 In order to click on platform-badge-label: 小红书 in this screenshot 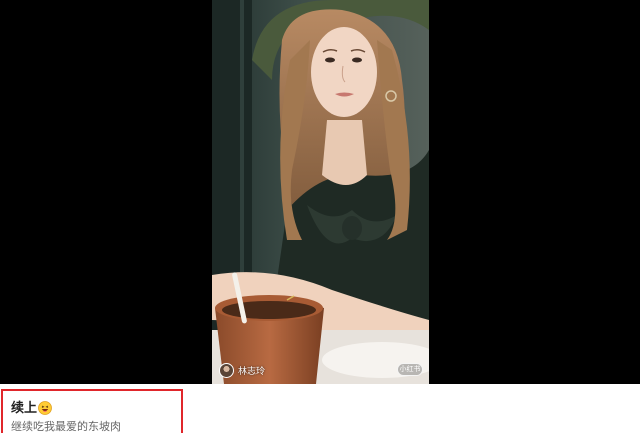, I will do `click(410, 369)`.